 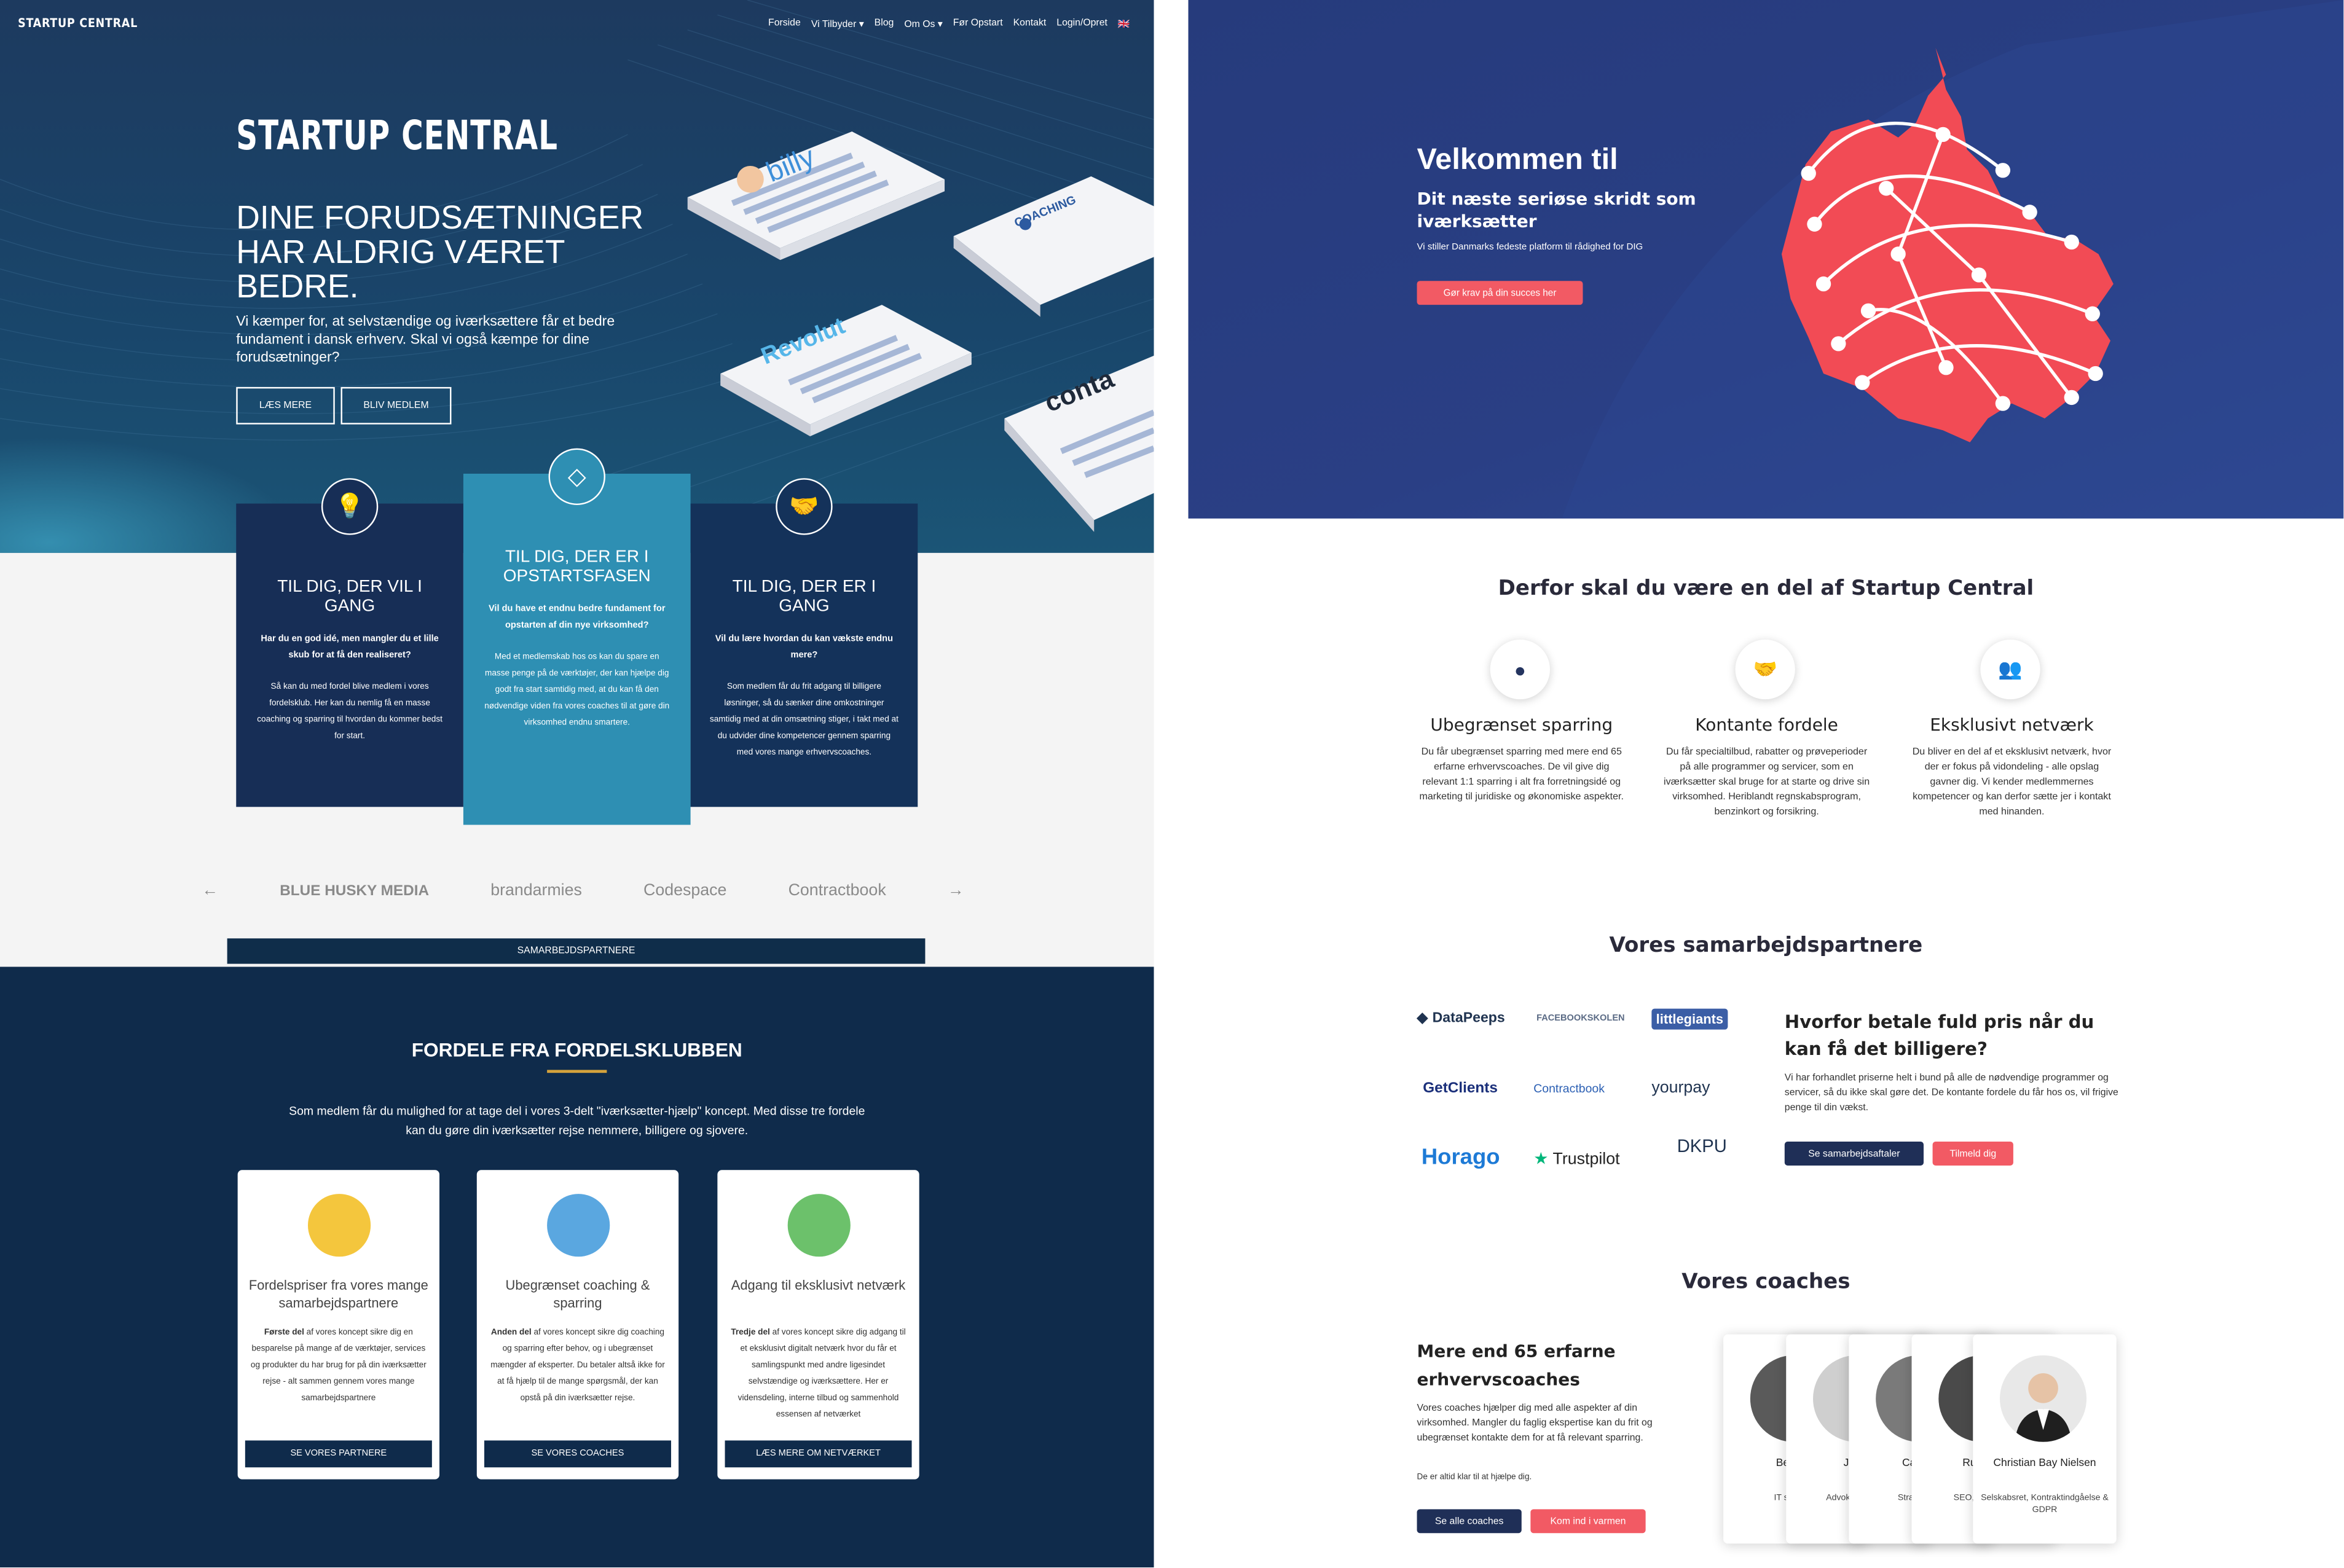 What do you see at coordinates (576, 477) in the screenshot?
I see `diamond-icon: ◇` at bounding box center [576, 477].